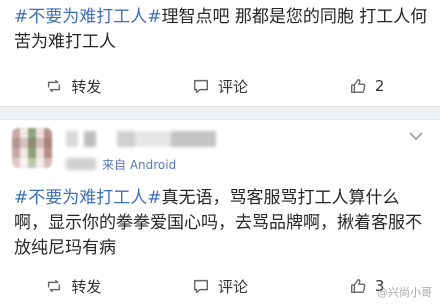  Describe the element at coordinates (141, 139) in the screenshot. I see `username-redacted` at that location.